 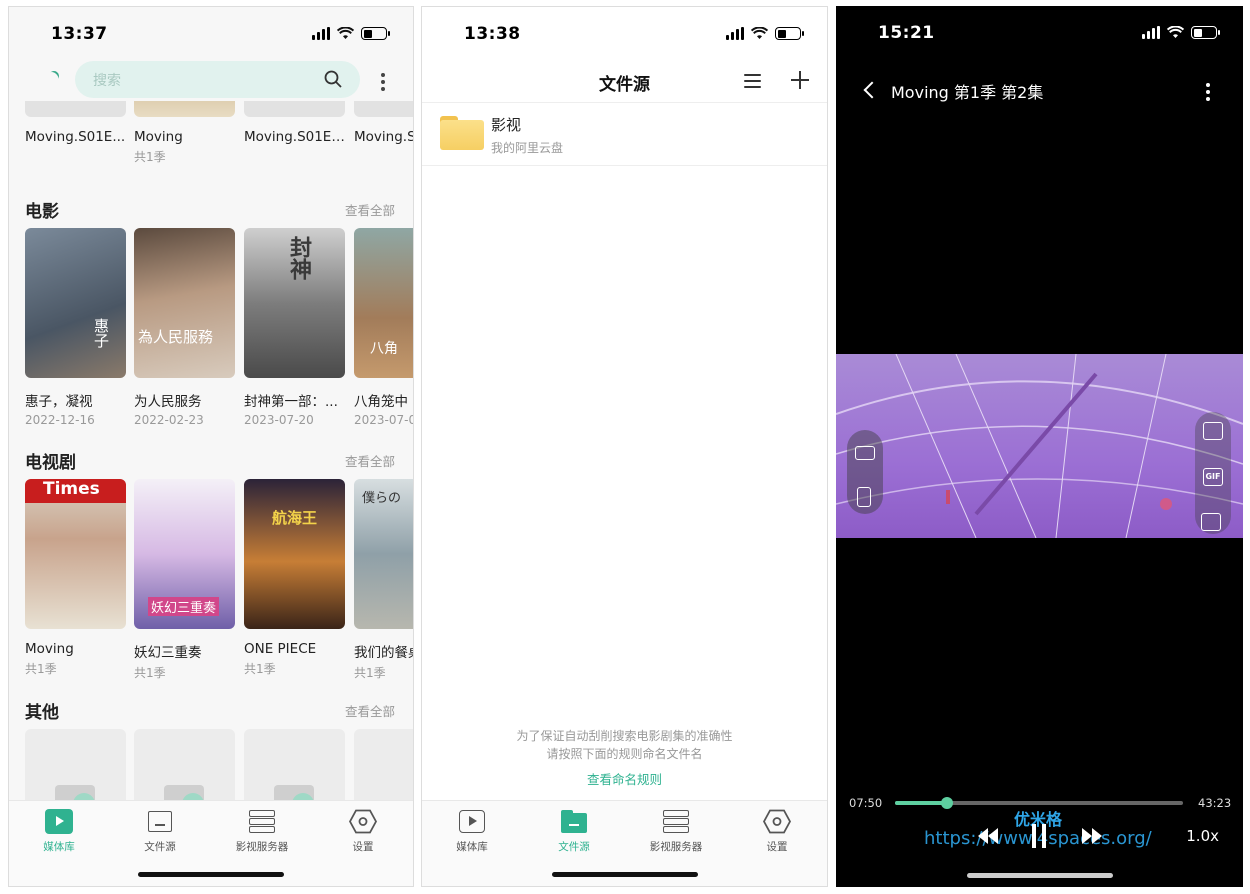 I want to click on progress-handle, so click(x=946, y=803).